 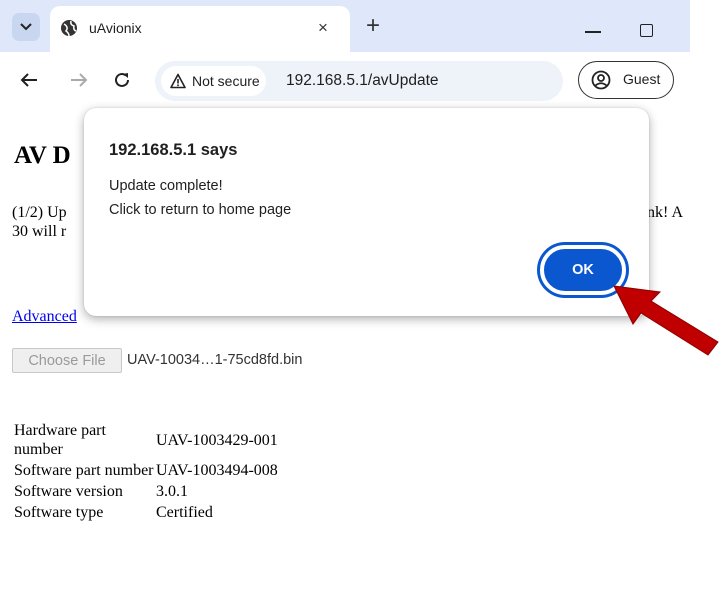 I want to click on annotation-arrow-icon, so click(x=666, y=320).